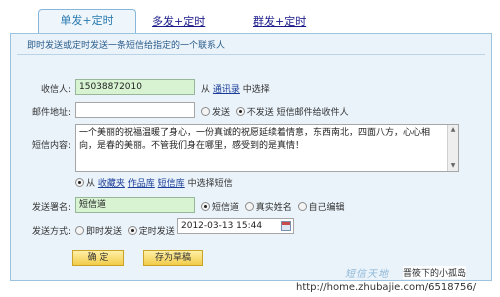 Image resolution: width=500 pixels, height=297 pixels. Describe the element at coordinates (453, 130) in the screenshot. I see `scroll-up-arrow-icon: ▲` at that location.